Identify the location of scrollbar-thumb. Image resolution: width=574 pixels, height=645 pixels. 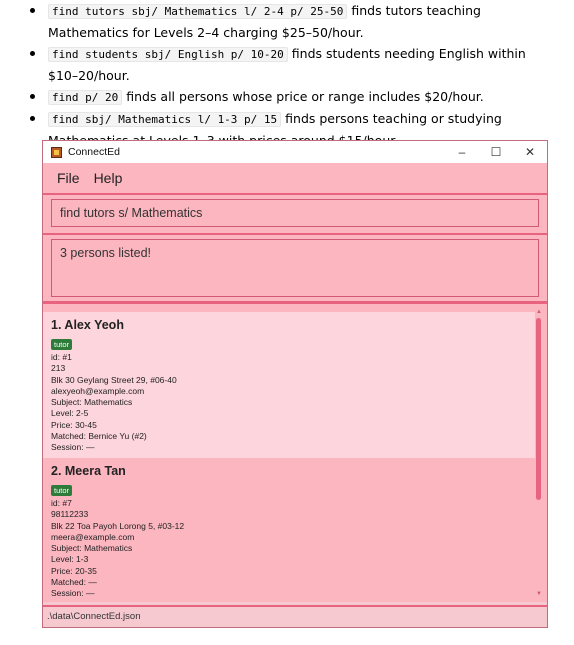
(538, 409).